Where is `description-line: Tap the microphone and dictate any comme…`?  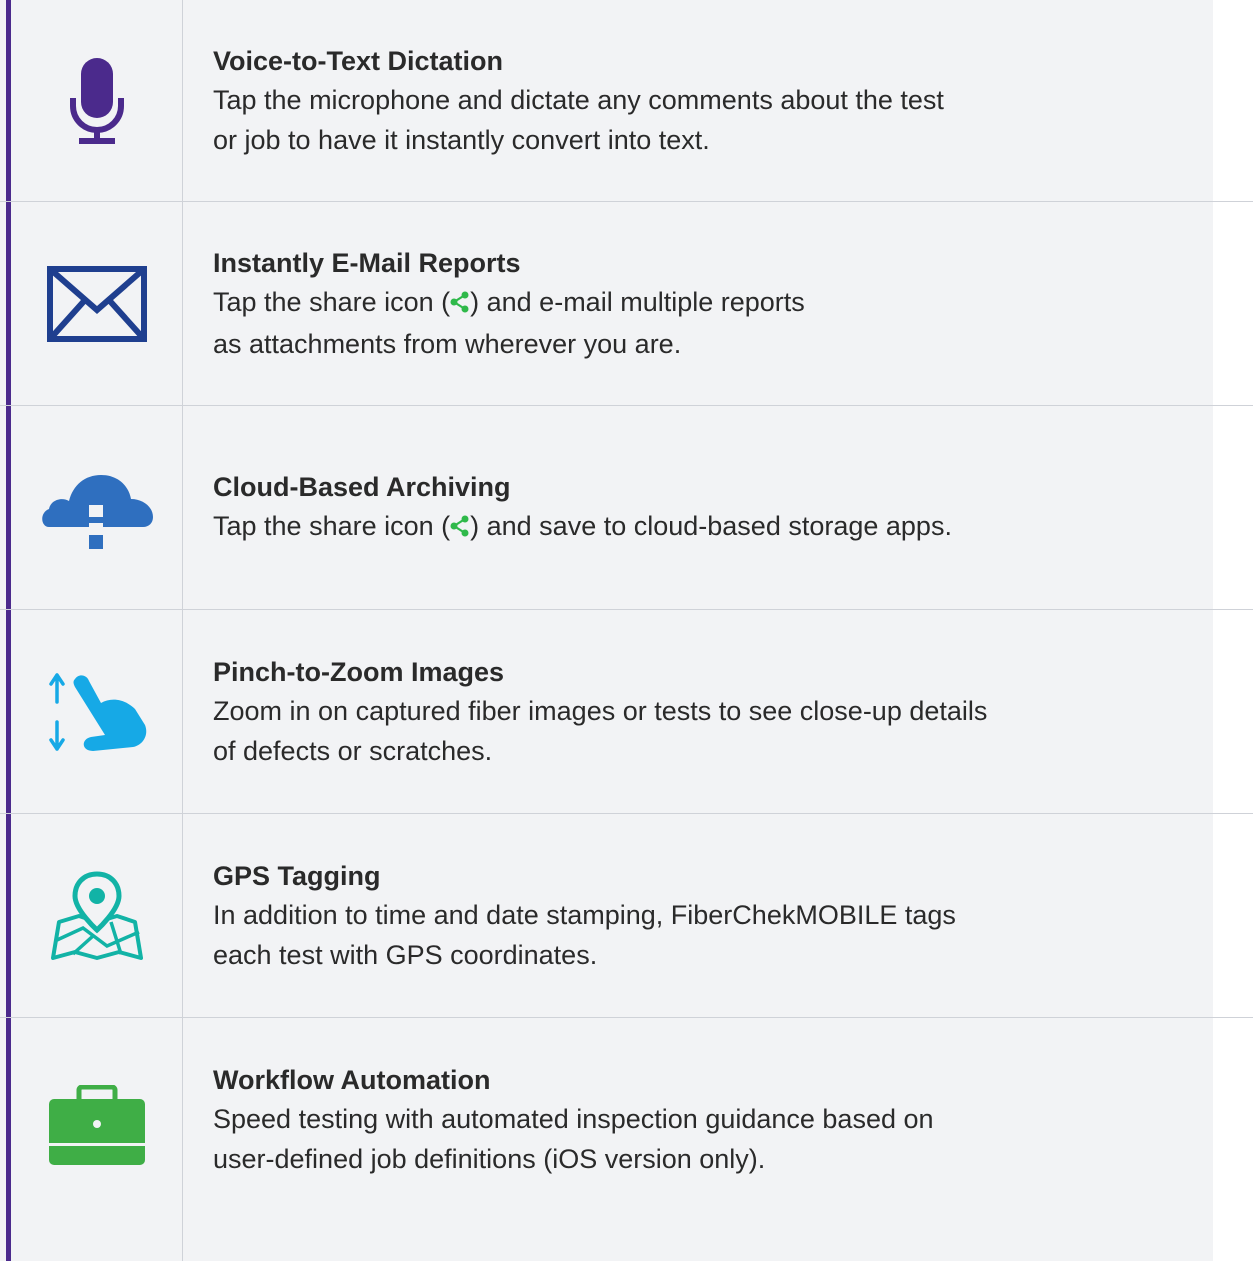 description-line: Tap the microphone and dictate any comme… is located at coordinates (578, 99).